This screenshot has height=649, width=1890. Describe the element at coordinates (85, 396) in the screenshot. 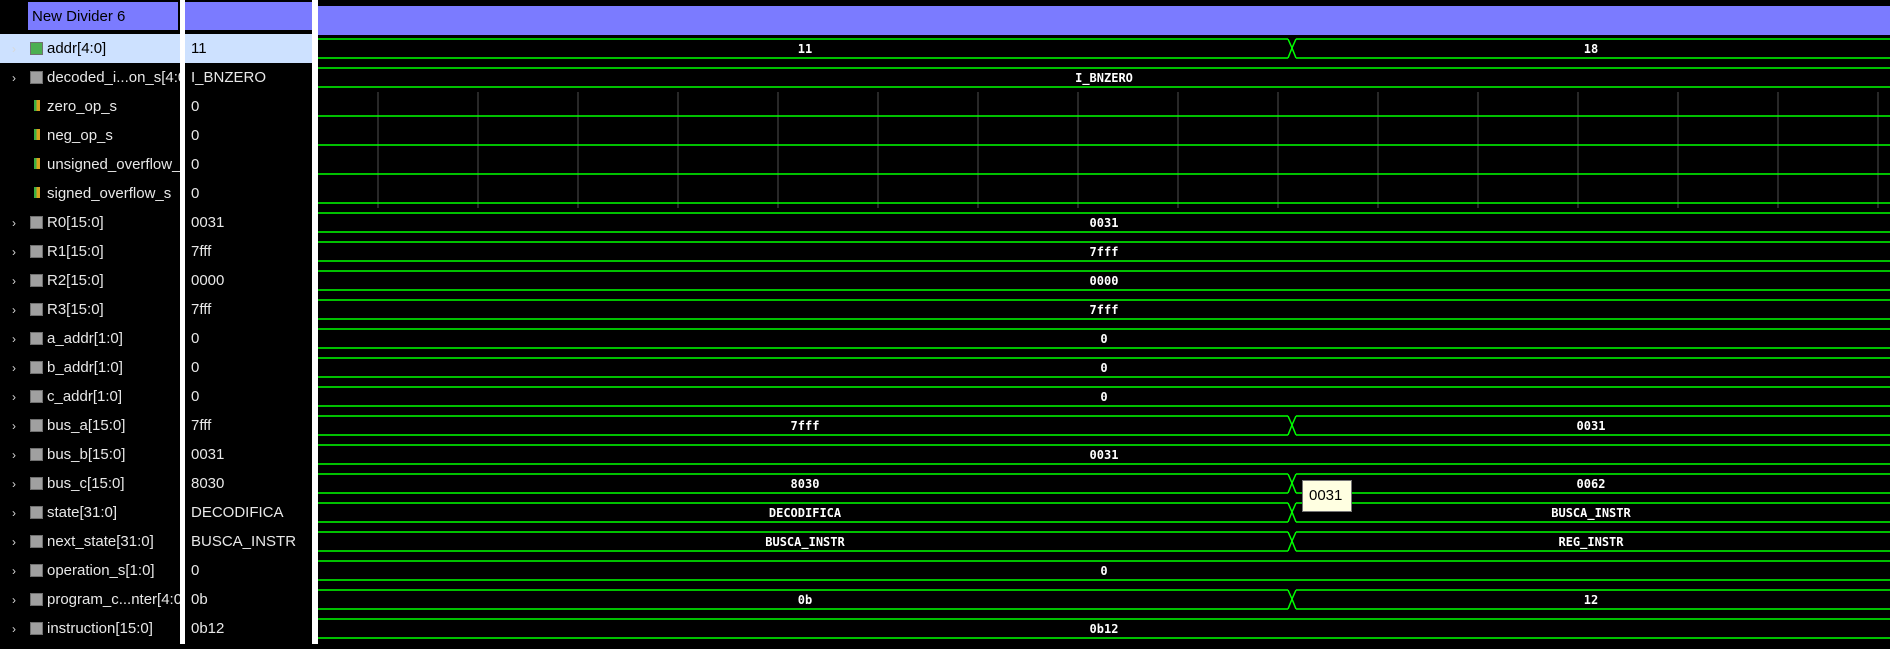

I see `signal-name: c_addr[1:0]` at that location.